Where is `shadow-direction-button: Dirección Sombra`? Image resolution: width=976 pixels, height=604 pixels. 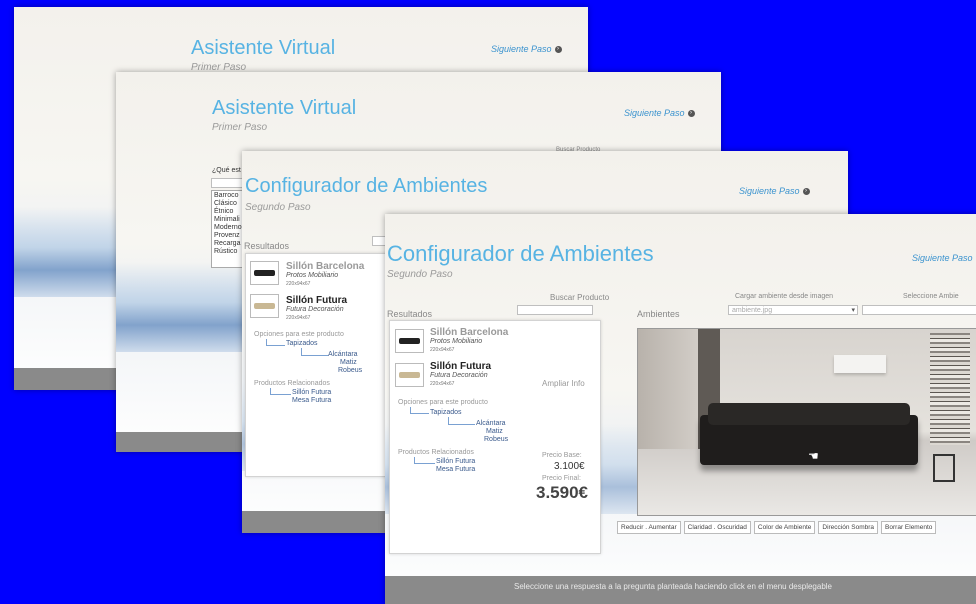
shadow-direction-button: Dirección Sombra is located at coordinates (848, 527).